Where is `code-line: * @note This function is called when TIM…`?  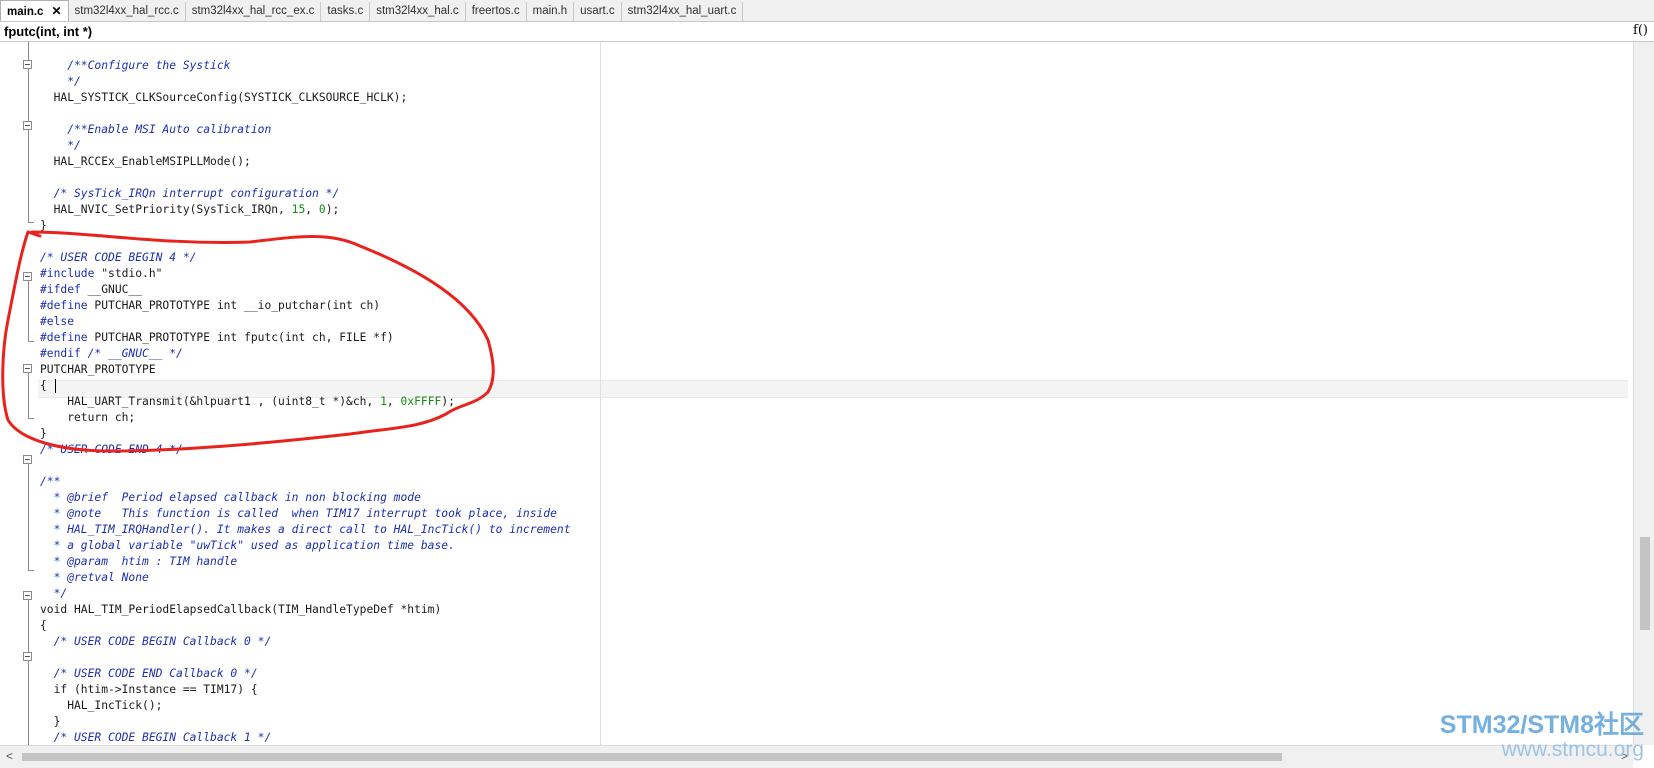 code-line: * @note This function is called when TIM… is located at coordinates (830, 514).